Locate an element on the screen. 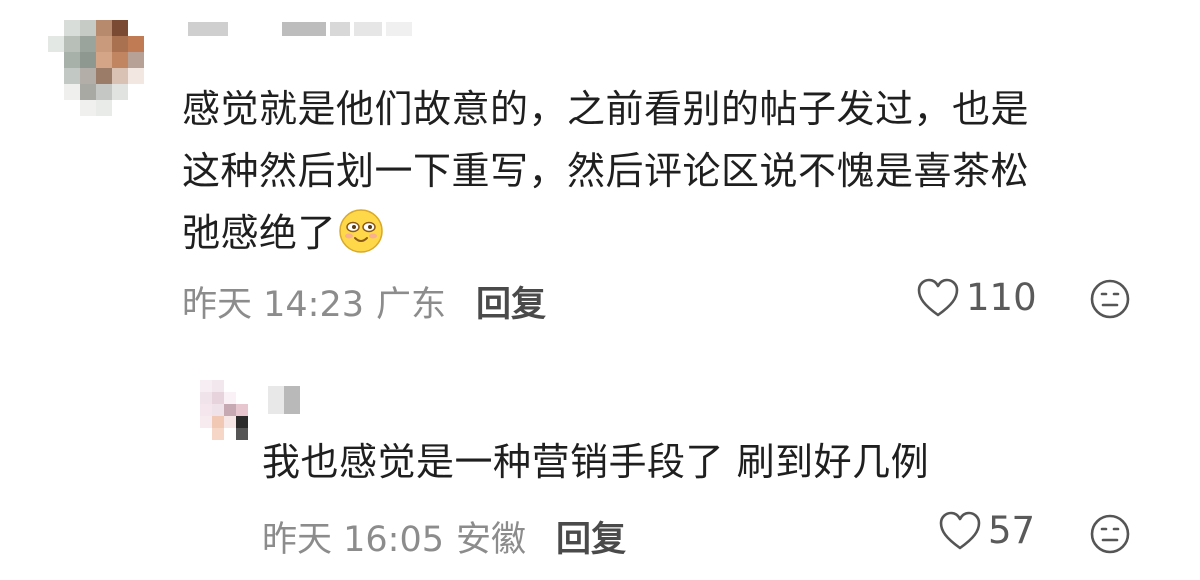 Image resolution: width=1200 pixels, height=580 pixels. comment-meta: 昨天 16:05 安徽 回复 is located at coordinates (444, 536).